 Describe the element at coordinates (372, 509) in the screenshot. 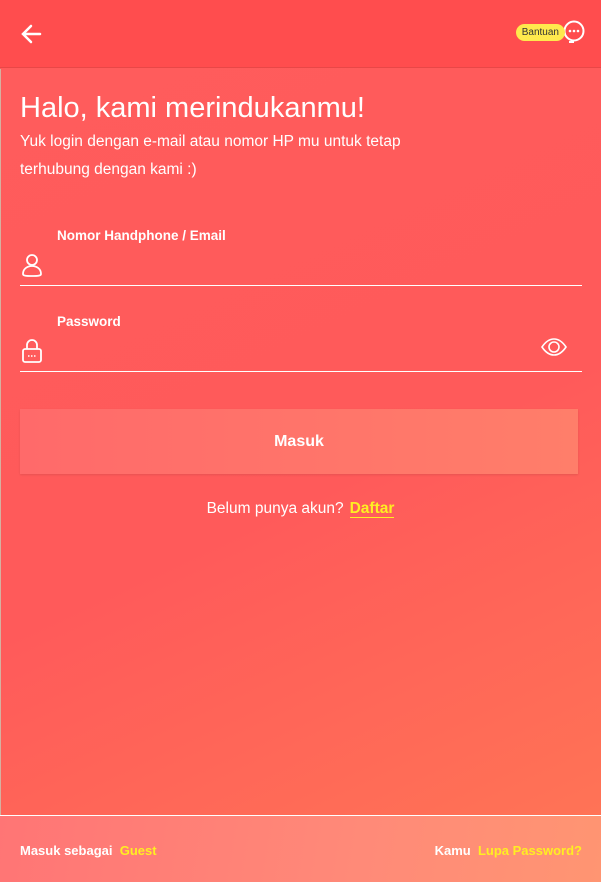

I see `register-link: Daftar` at that location.